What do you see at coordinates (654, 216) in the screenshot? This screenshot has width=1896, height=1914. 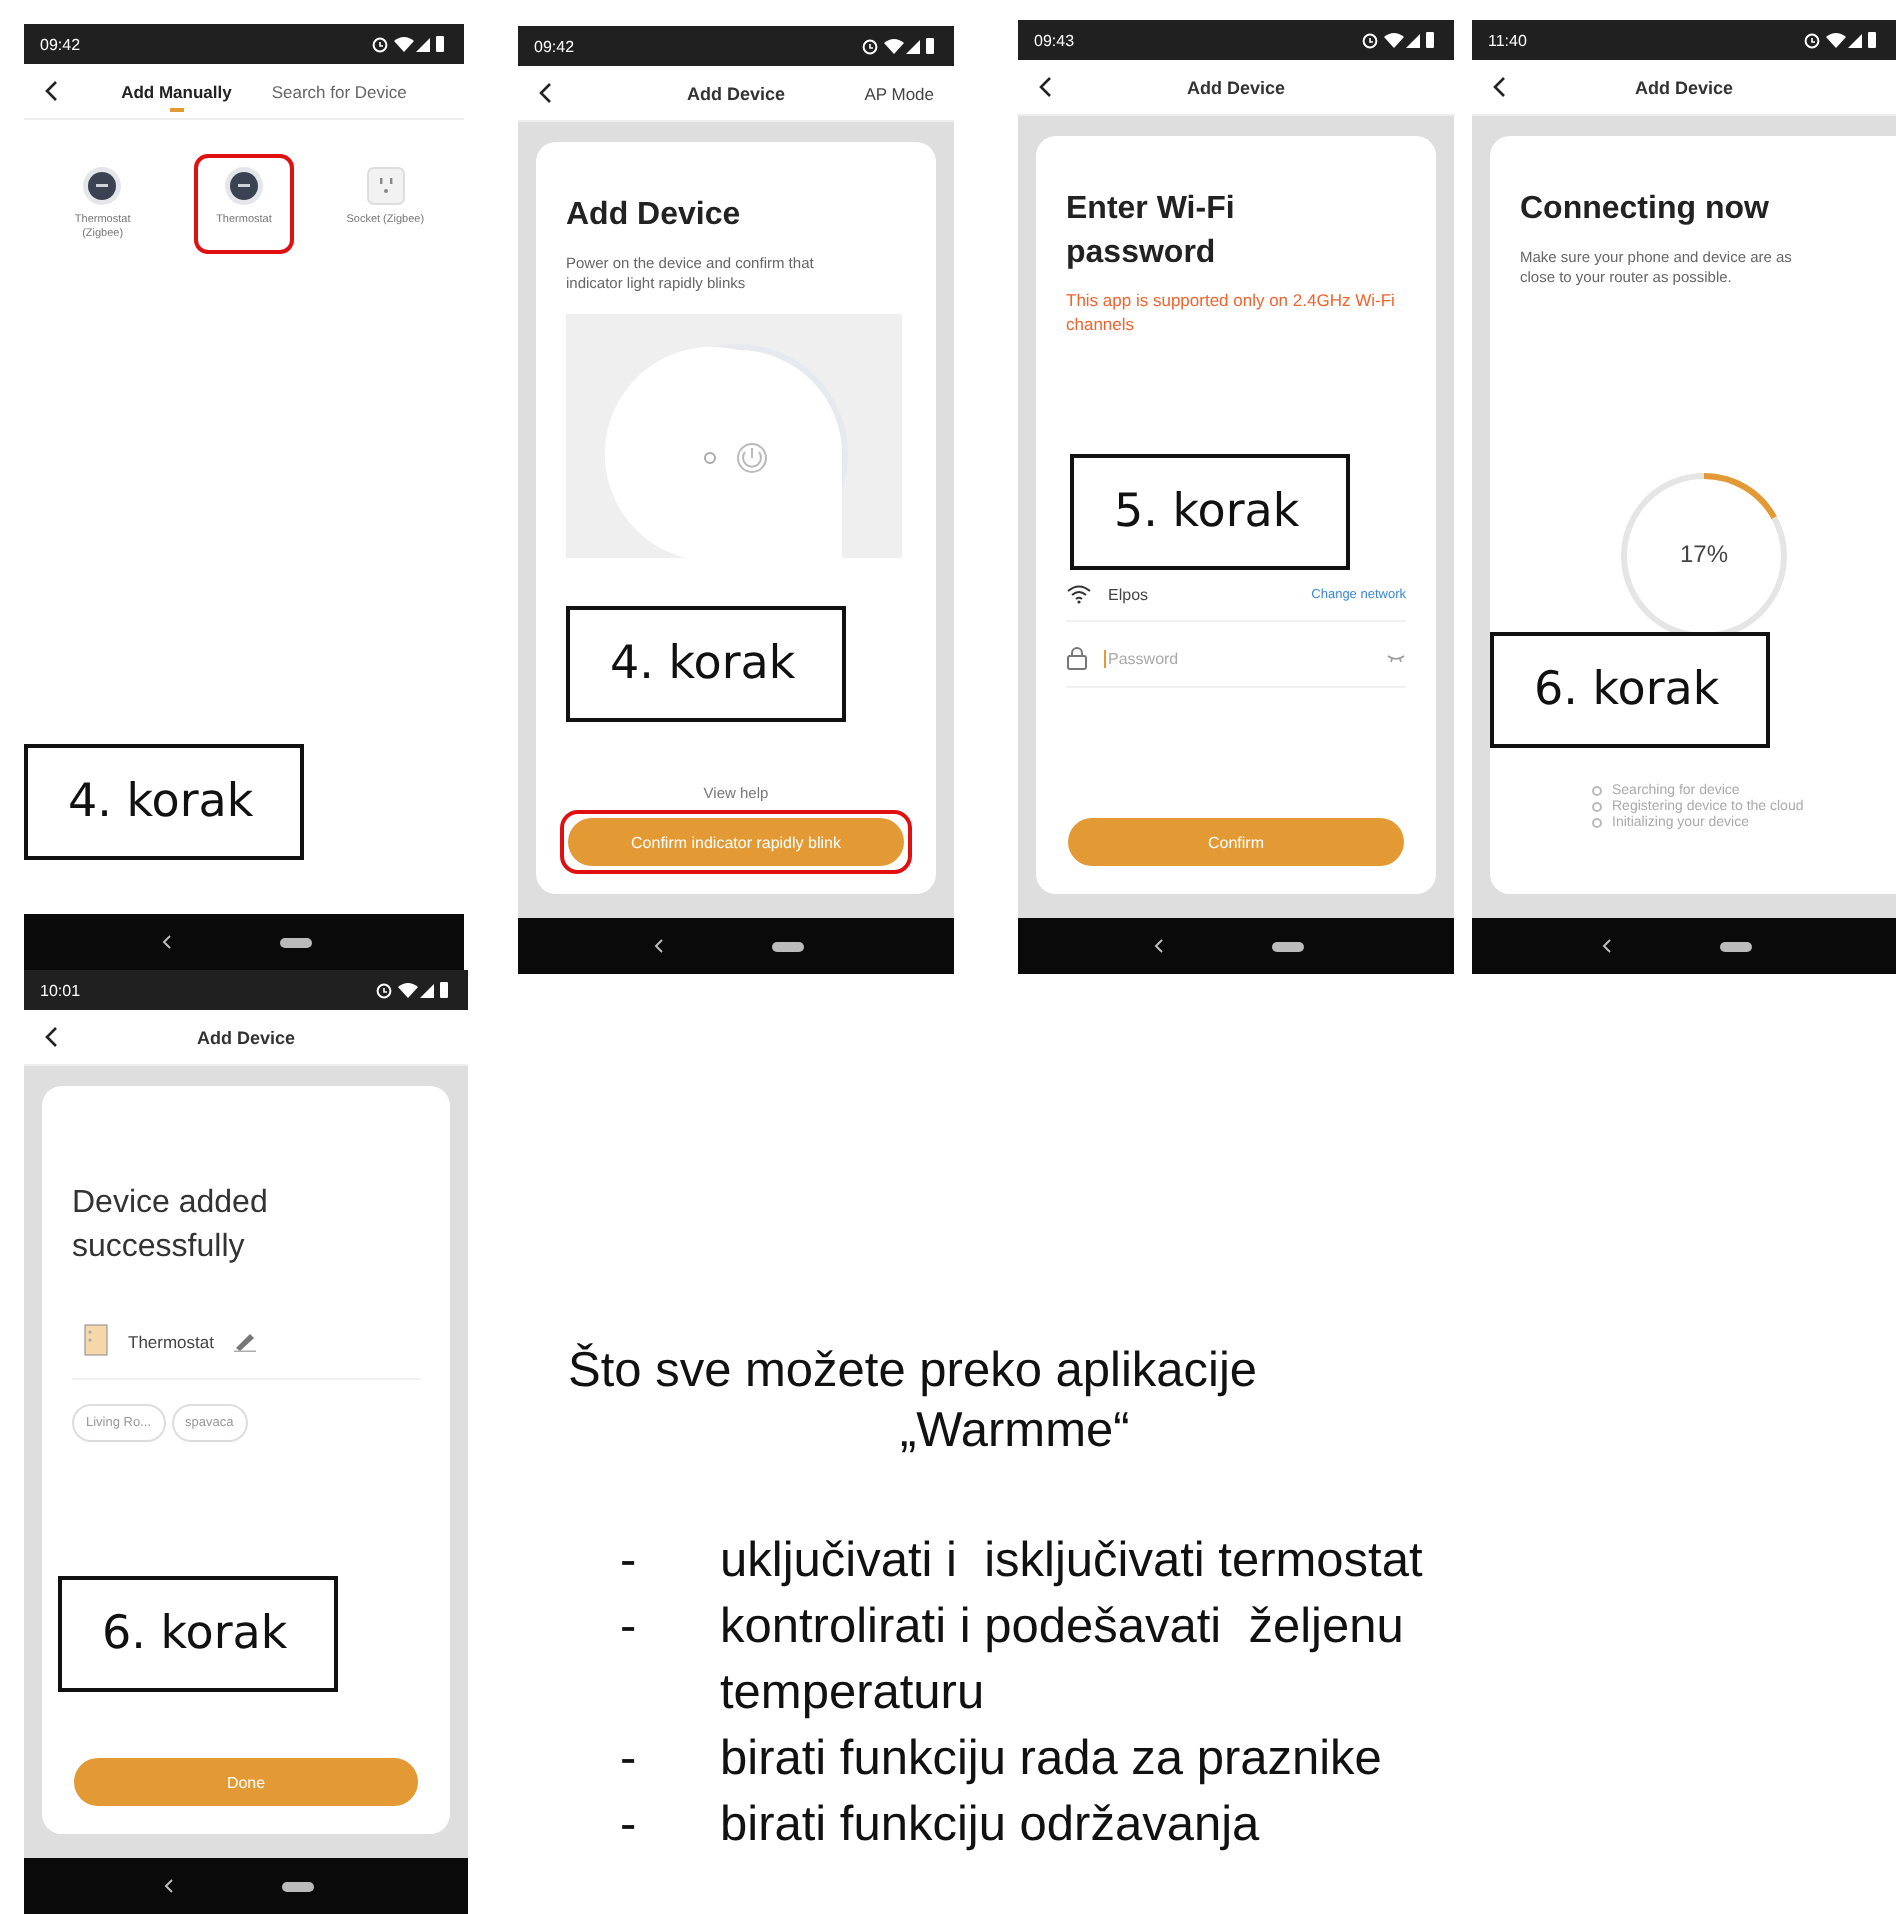 I see `card-heading: Add Device` at bounding box center [654, 216].